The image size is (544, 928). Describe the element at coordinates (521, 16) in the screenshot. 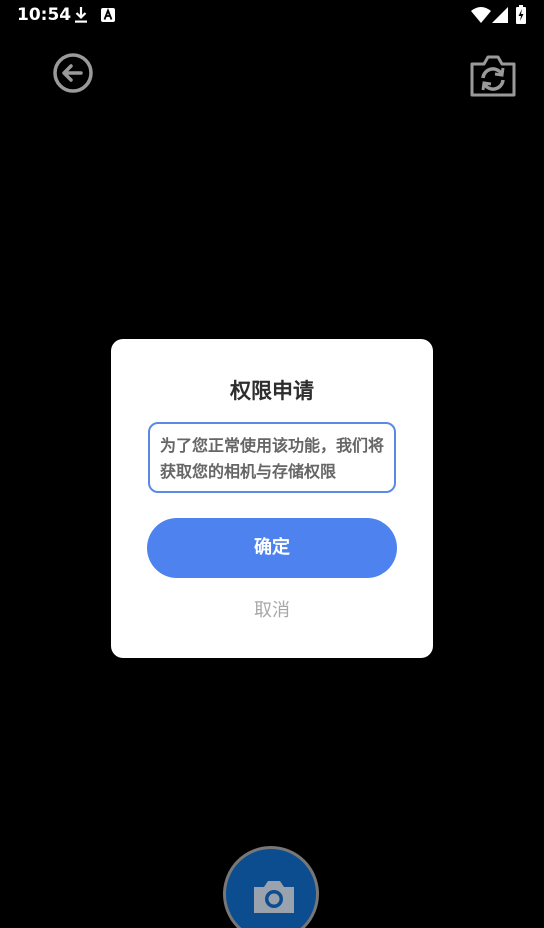

I see `battery-charging-icon` at that location.